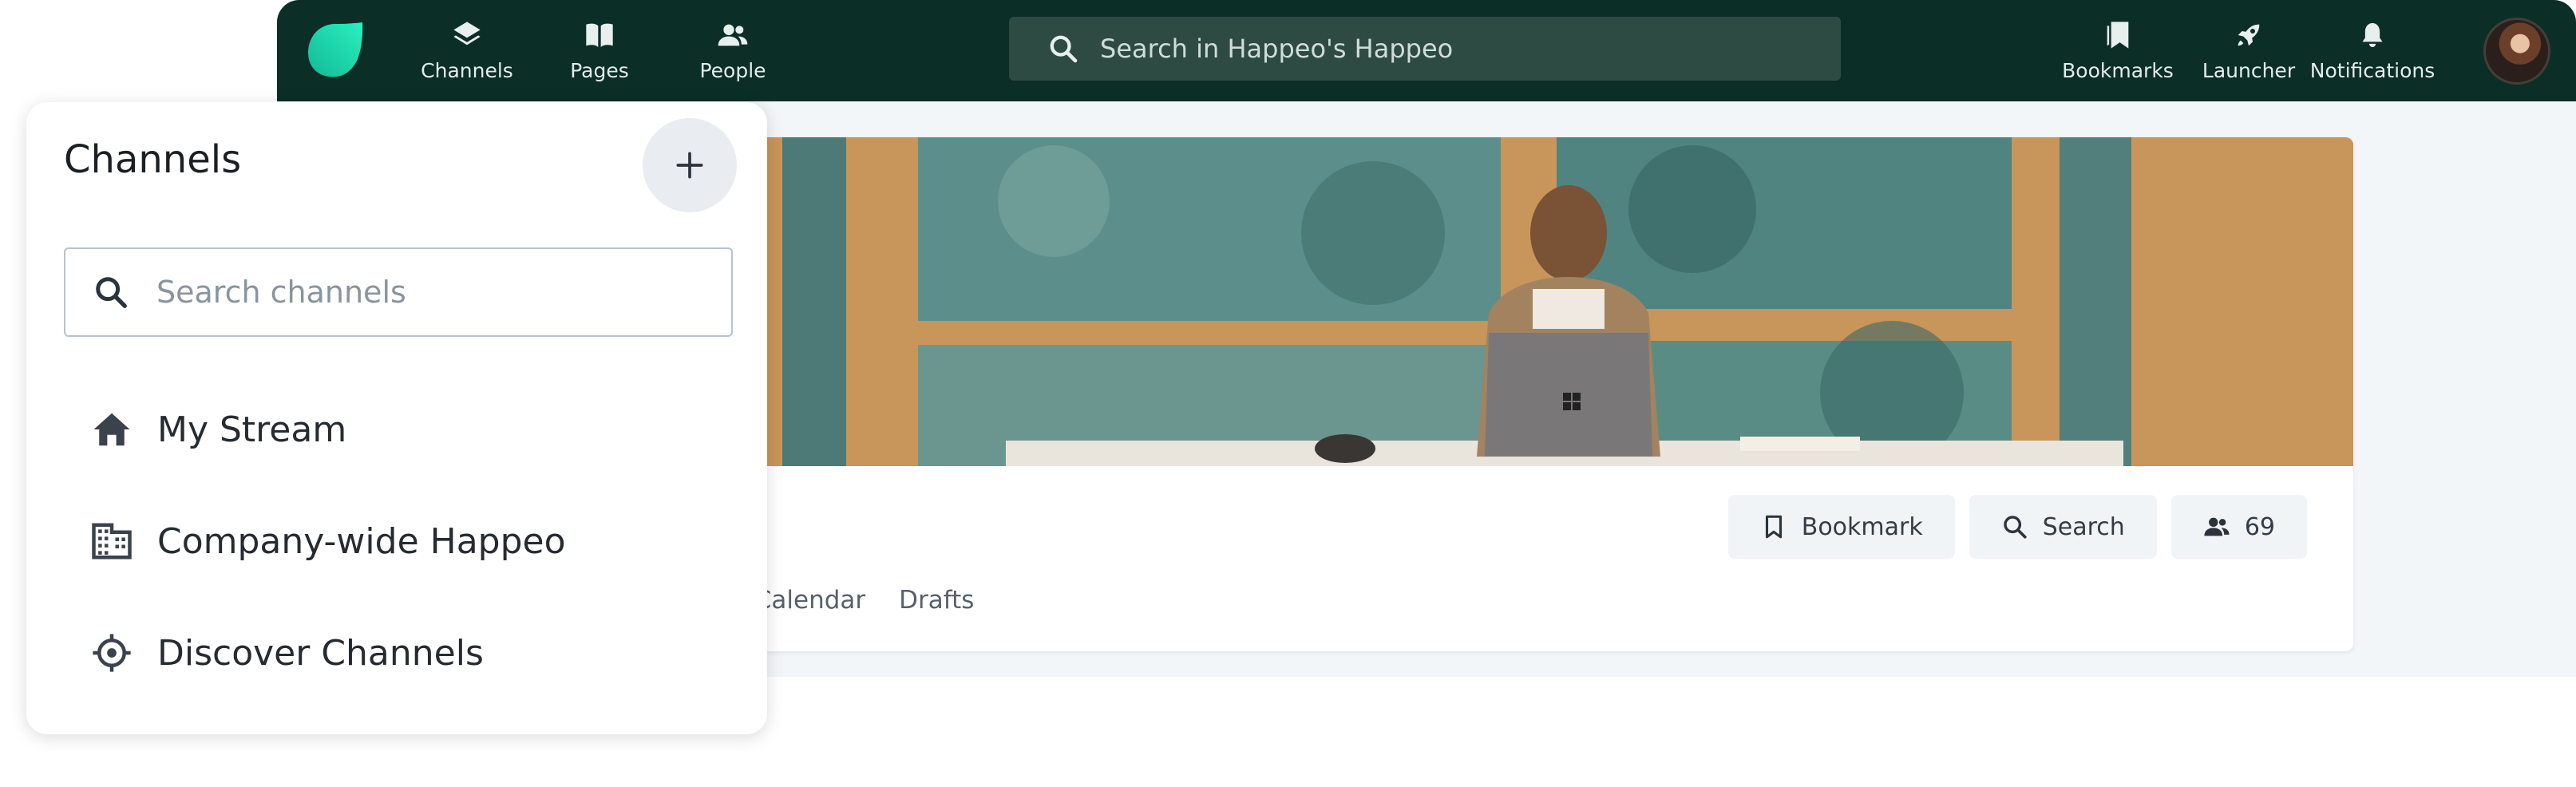 The width and height of the screenshot is (2576, 787). What do you see at coordinates (153, 159) in the screenshot?
I see `panel-title: Channels` at bounding box center [153, 159].